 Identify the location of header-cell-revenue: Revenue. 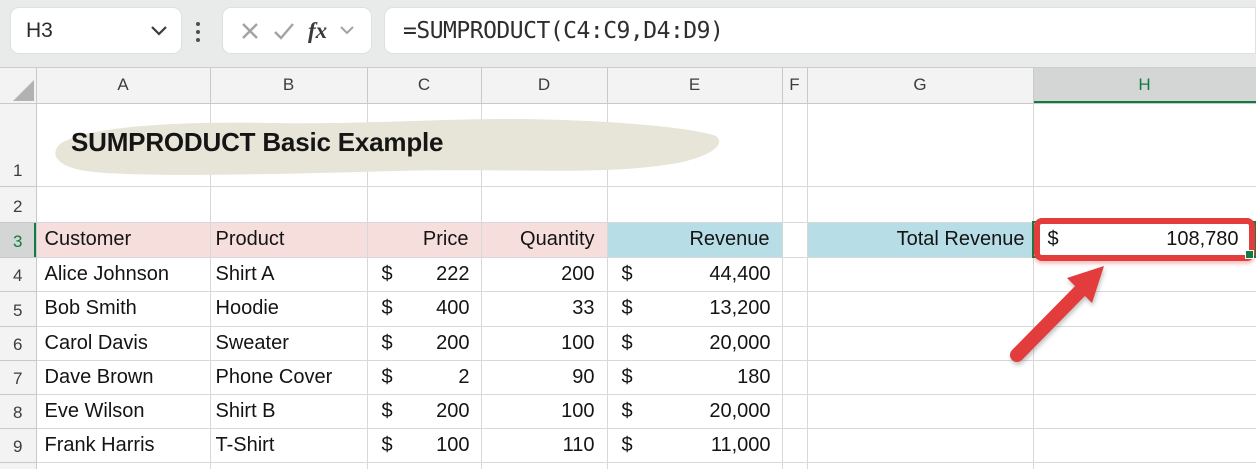
(695, 240).